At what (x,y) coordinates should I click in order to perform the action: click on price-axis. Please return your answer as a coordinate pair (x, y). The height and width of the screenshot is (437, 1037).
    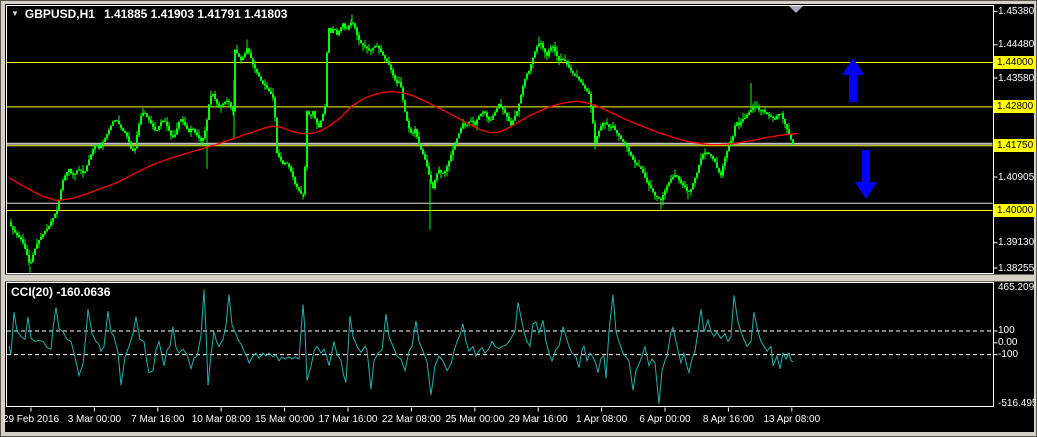
    Looking at the image, I should click on (1015, 205).